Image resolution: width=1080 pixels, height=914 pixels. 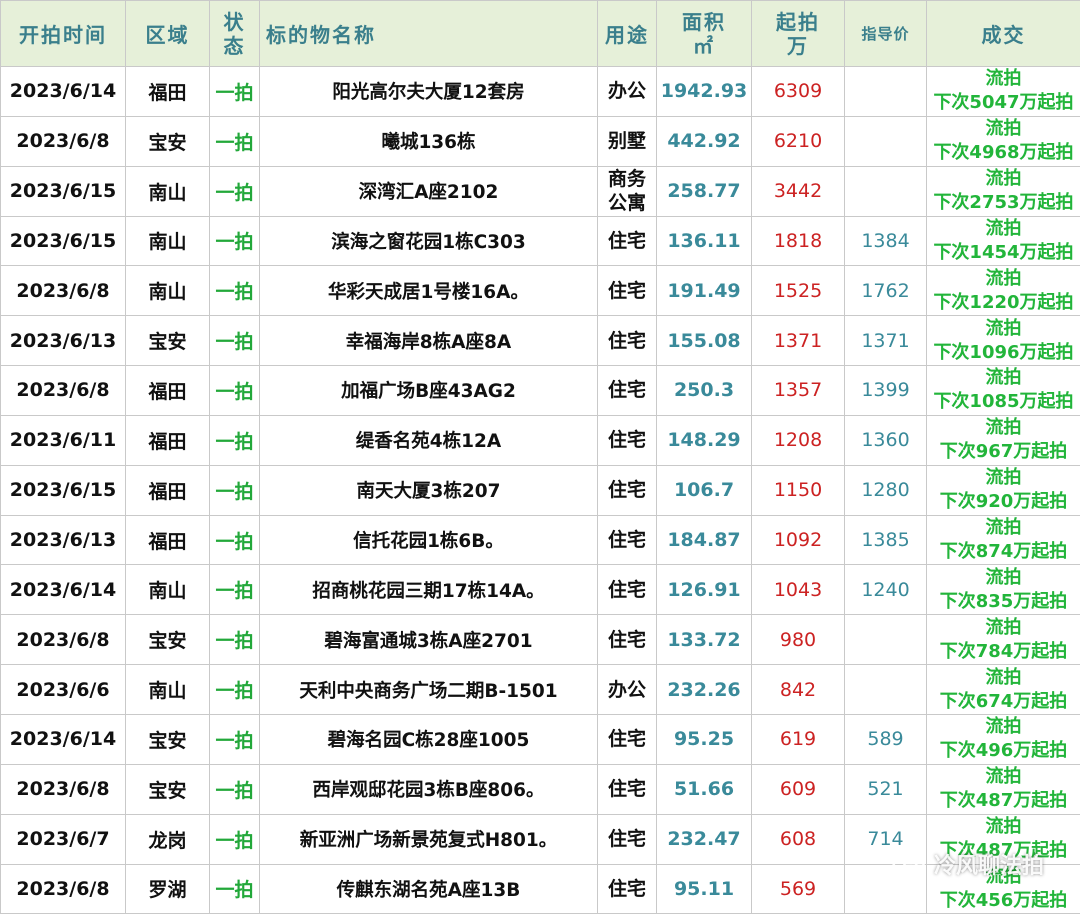 I want to click on start-price-cell: 6210, so click(x=798, y=141).